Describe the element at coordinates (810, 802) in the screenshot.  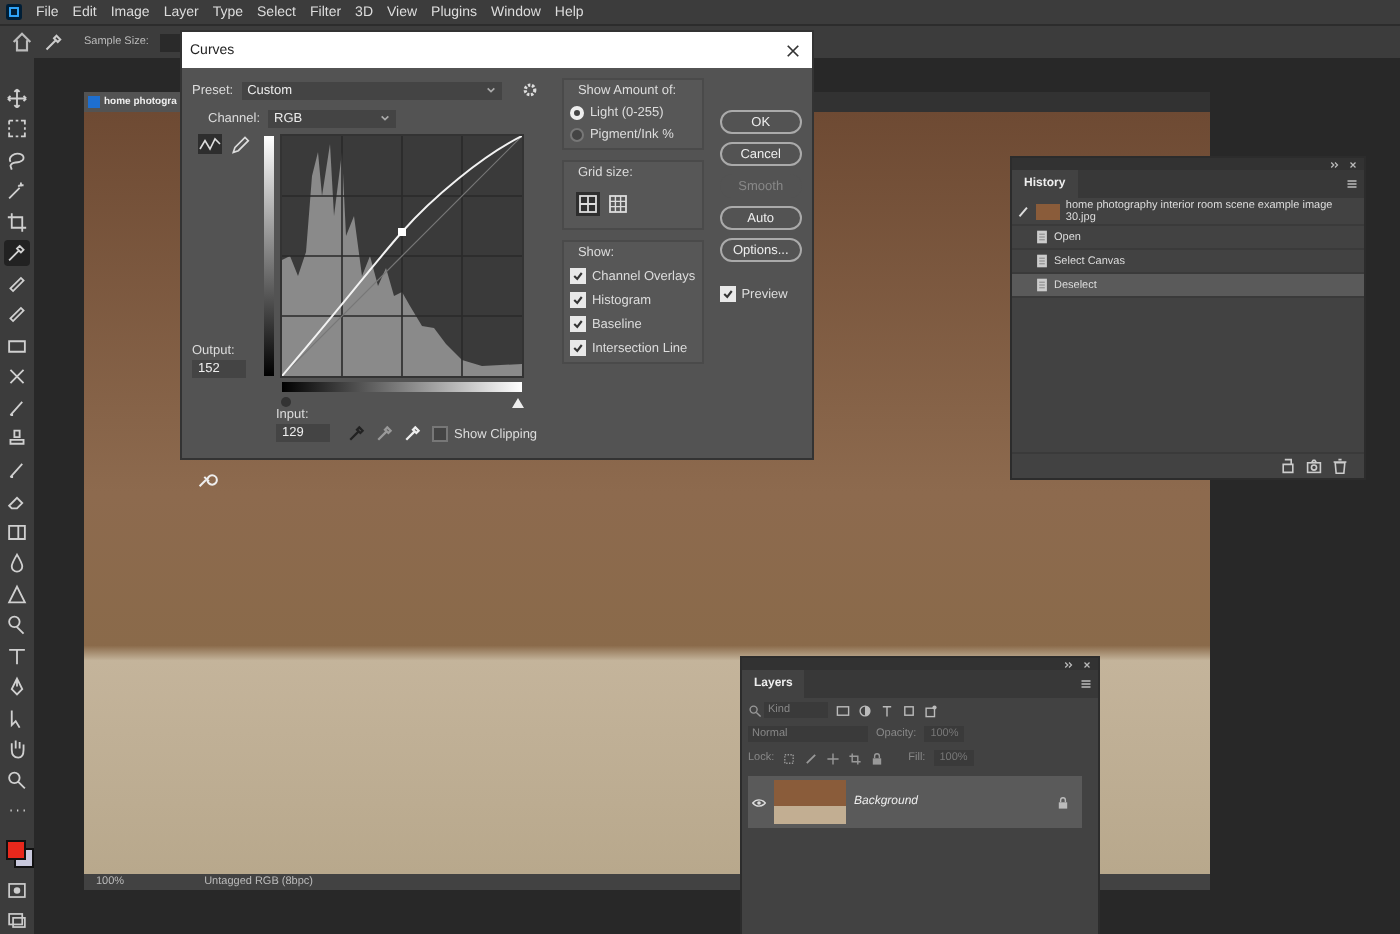
I see `layer-thumbnail` at that location.